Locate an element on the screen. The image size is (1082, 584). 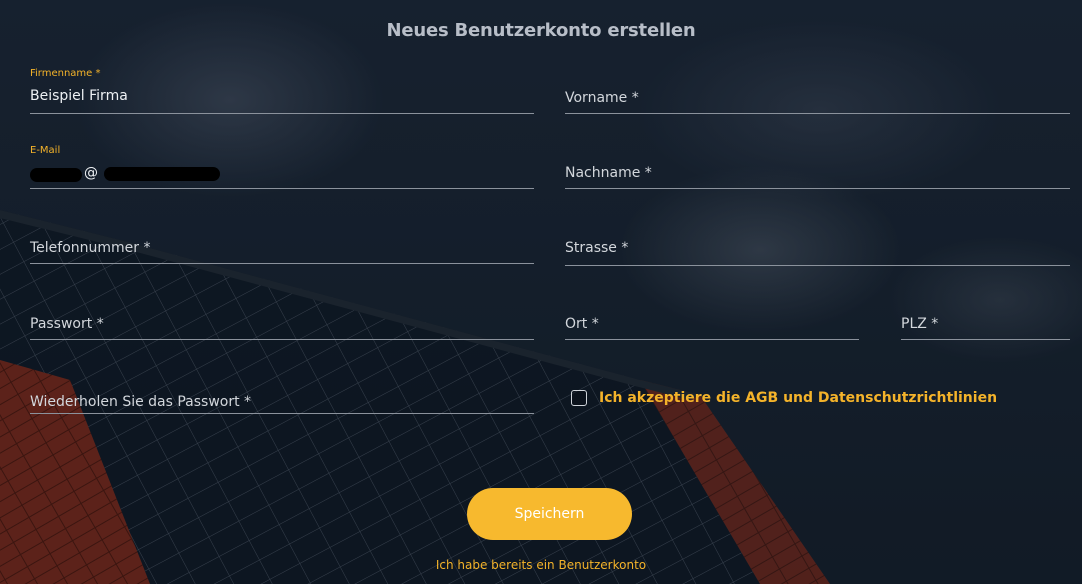
password-repeat-underline is located at coordinates (282, 413).